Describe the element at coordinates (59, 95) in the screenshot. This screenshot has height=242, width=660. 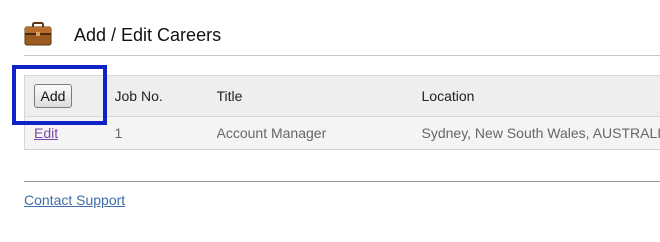
I see `add-button-highlight` at that location.